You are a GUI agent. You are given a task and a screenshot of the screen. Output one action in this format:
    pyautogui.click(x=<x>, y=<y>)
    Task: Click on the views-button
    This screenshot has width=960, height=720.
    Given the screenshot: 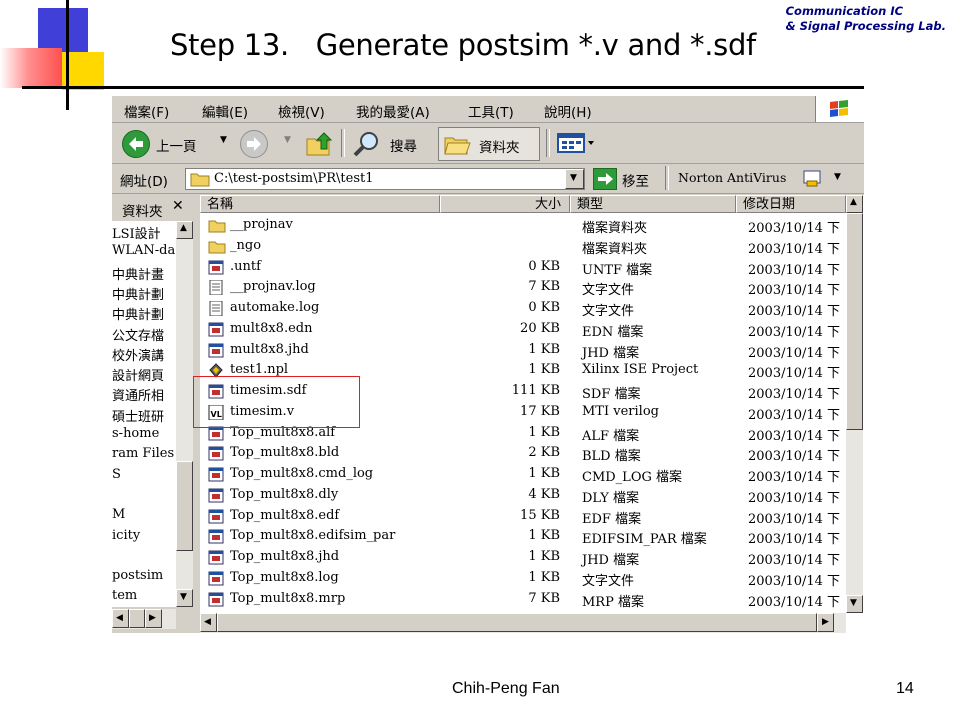 What is the action you would take?
    pyautogui.click(x=576, y=143)
    